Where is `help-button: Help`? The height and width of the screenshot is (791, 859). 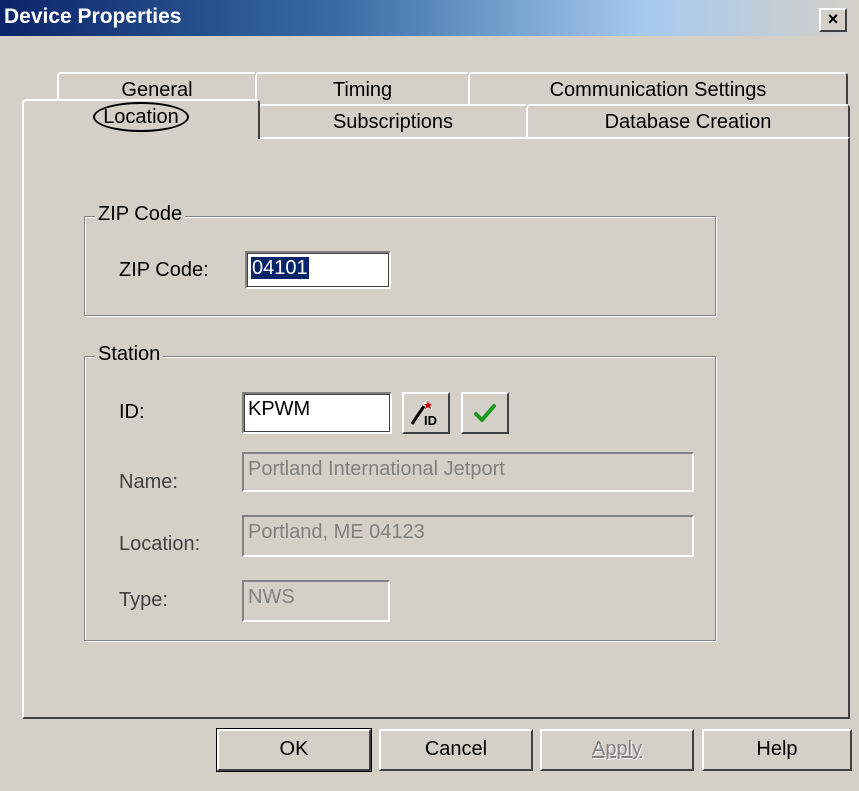
help-button: Help is located at coordinates (777, 750).